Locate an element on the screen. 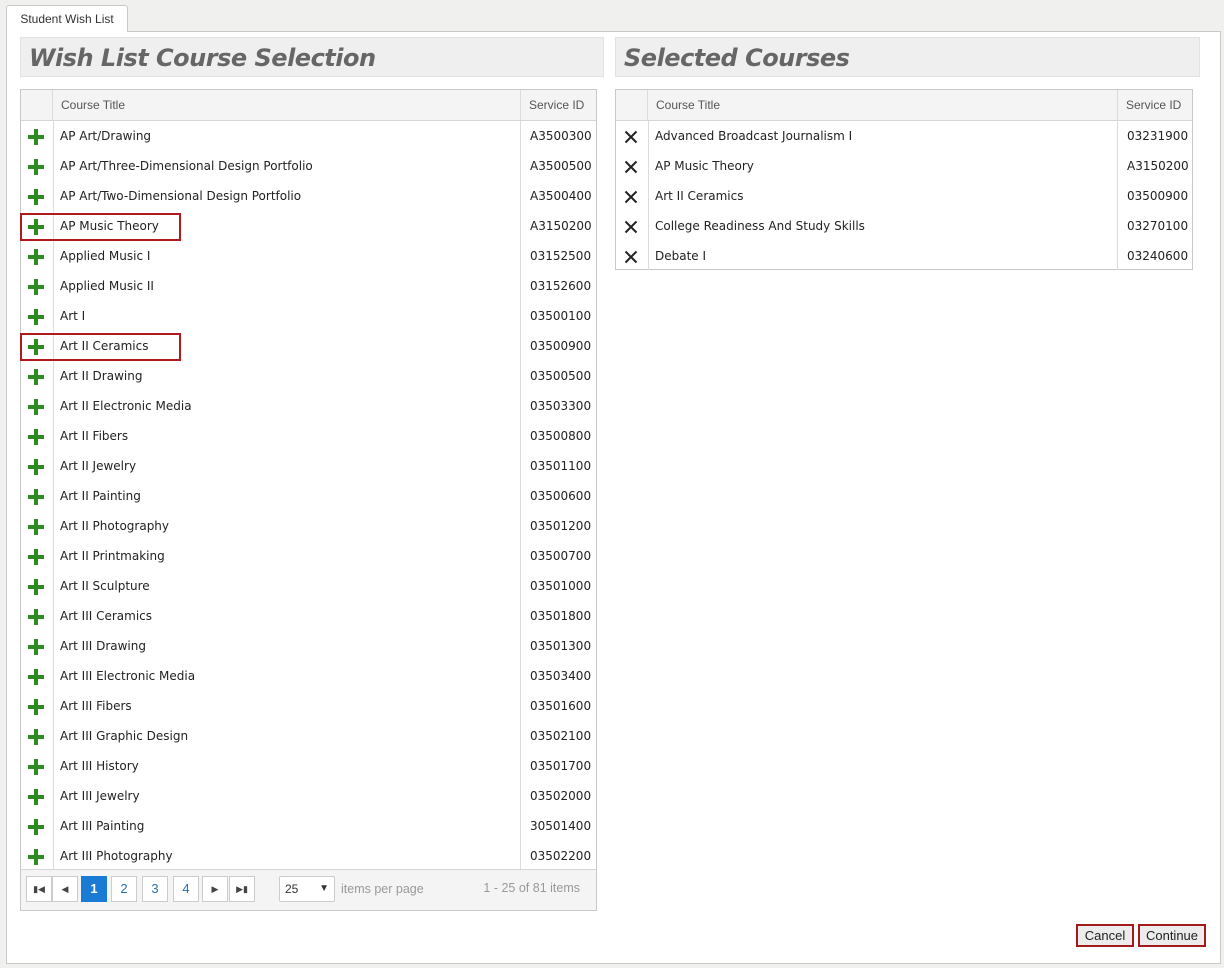 This screenshot has width=1224, height=968. service-id-cell: 03500900 is located at coordinates (1158, 196).